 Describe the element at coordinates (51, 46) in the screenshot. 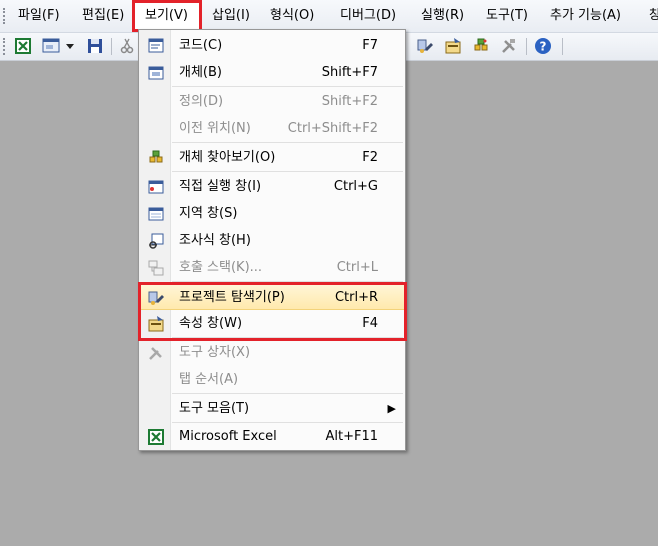

I see `insert-userform-icon` at that location.